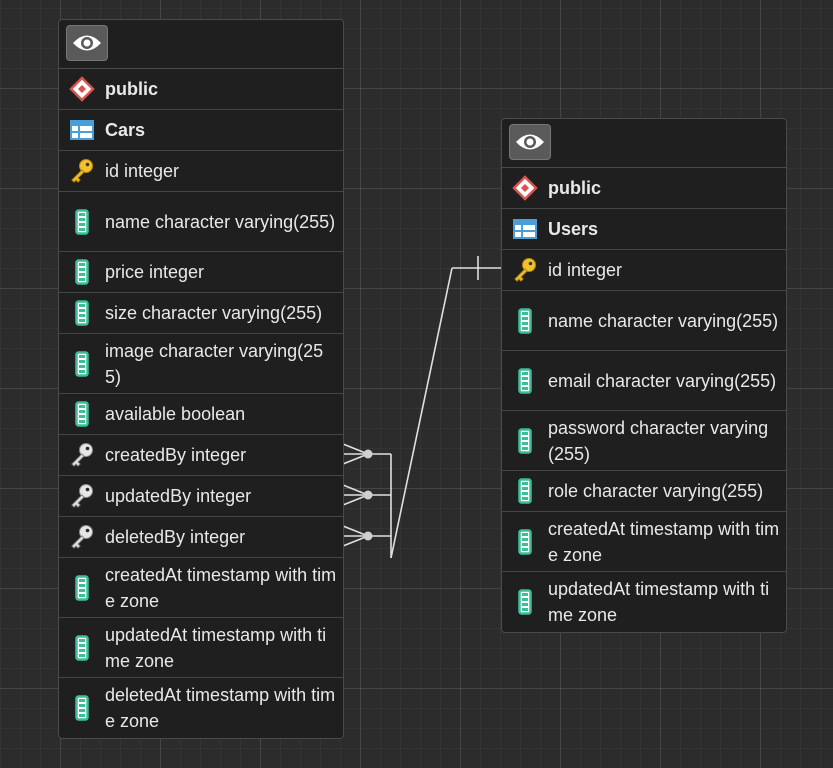  I want to click on column-row: deletedAt timestamp with time zone, so click(201, 708).